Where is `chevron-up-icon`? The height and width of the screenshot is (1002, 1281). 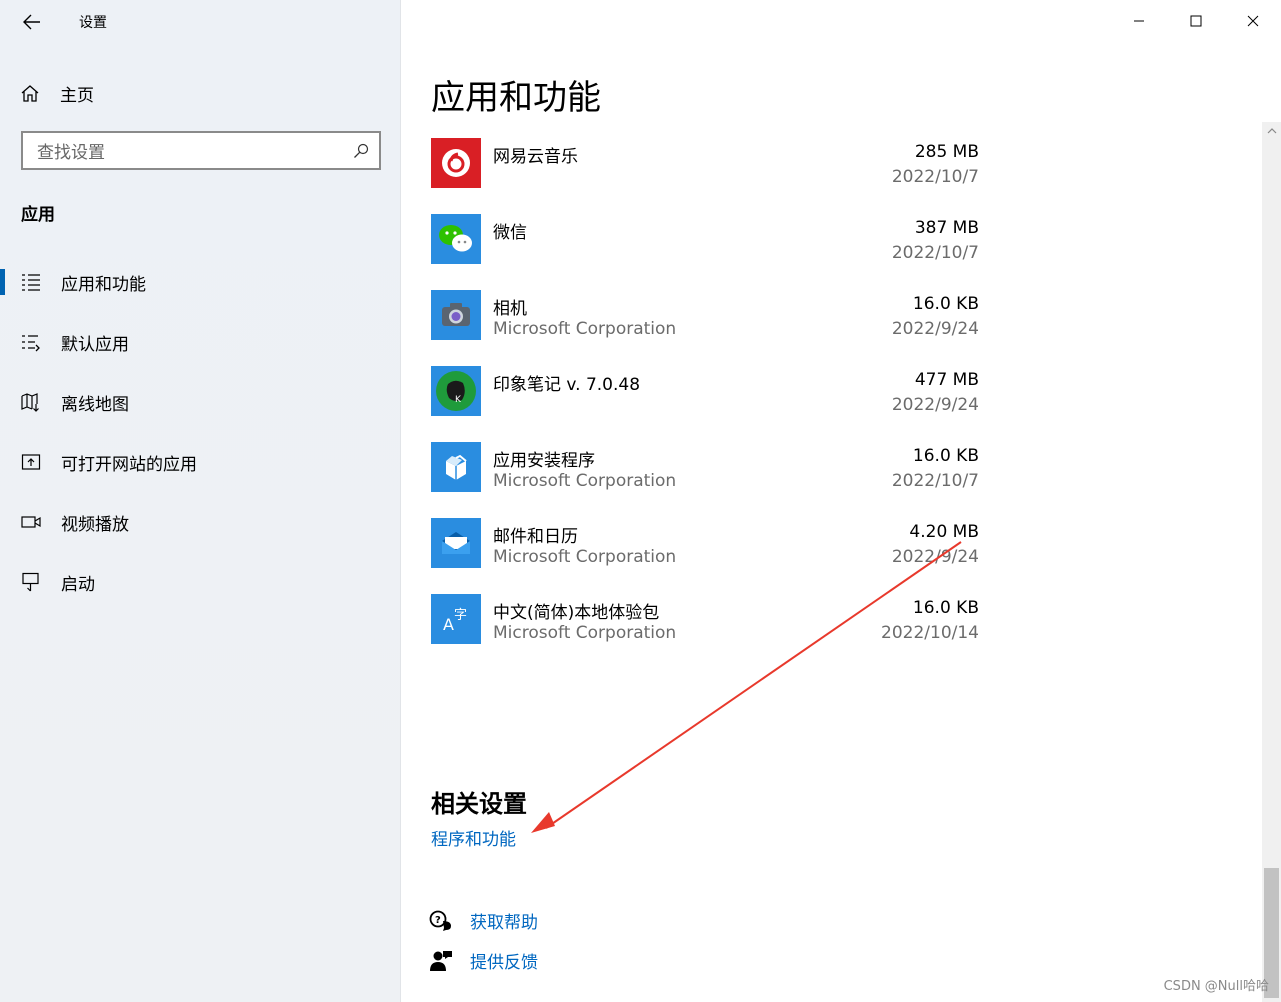 chevron-up-icon is located at coordinates (1271, 131).